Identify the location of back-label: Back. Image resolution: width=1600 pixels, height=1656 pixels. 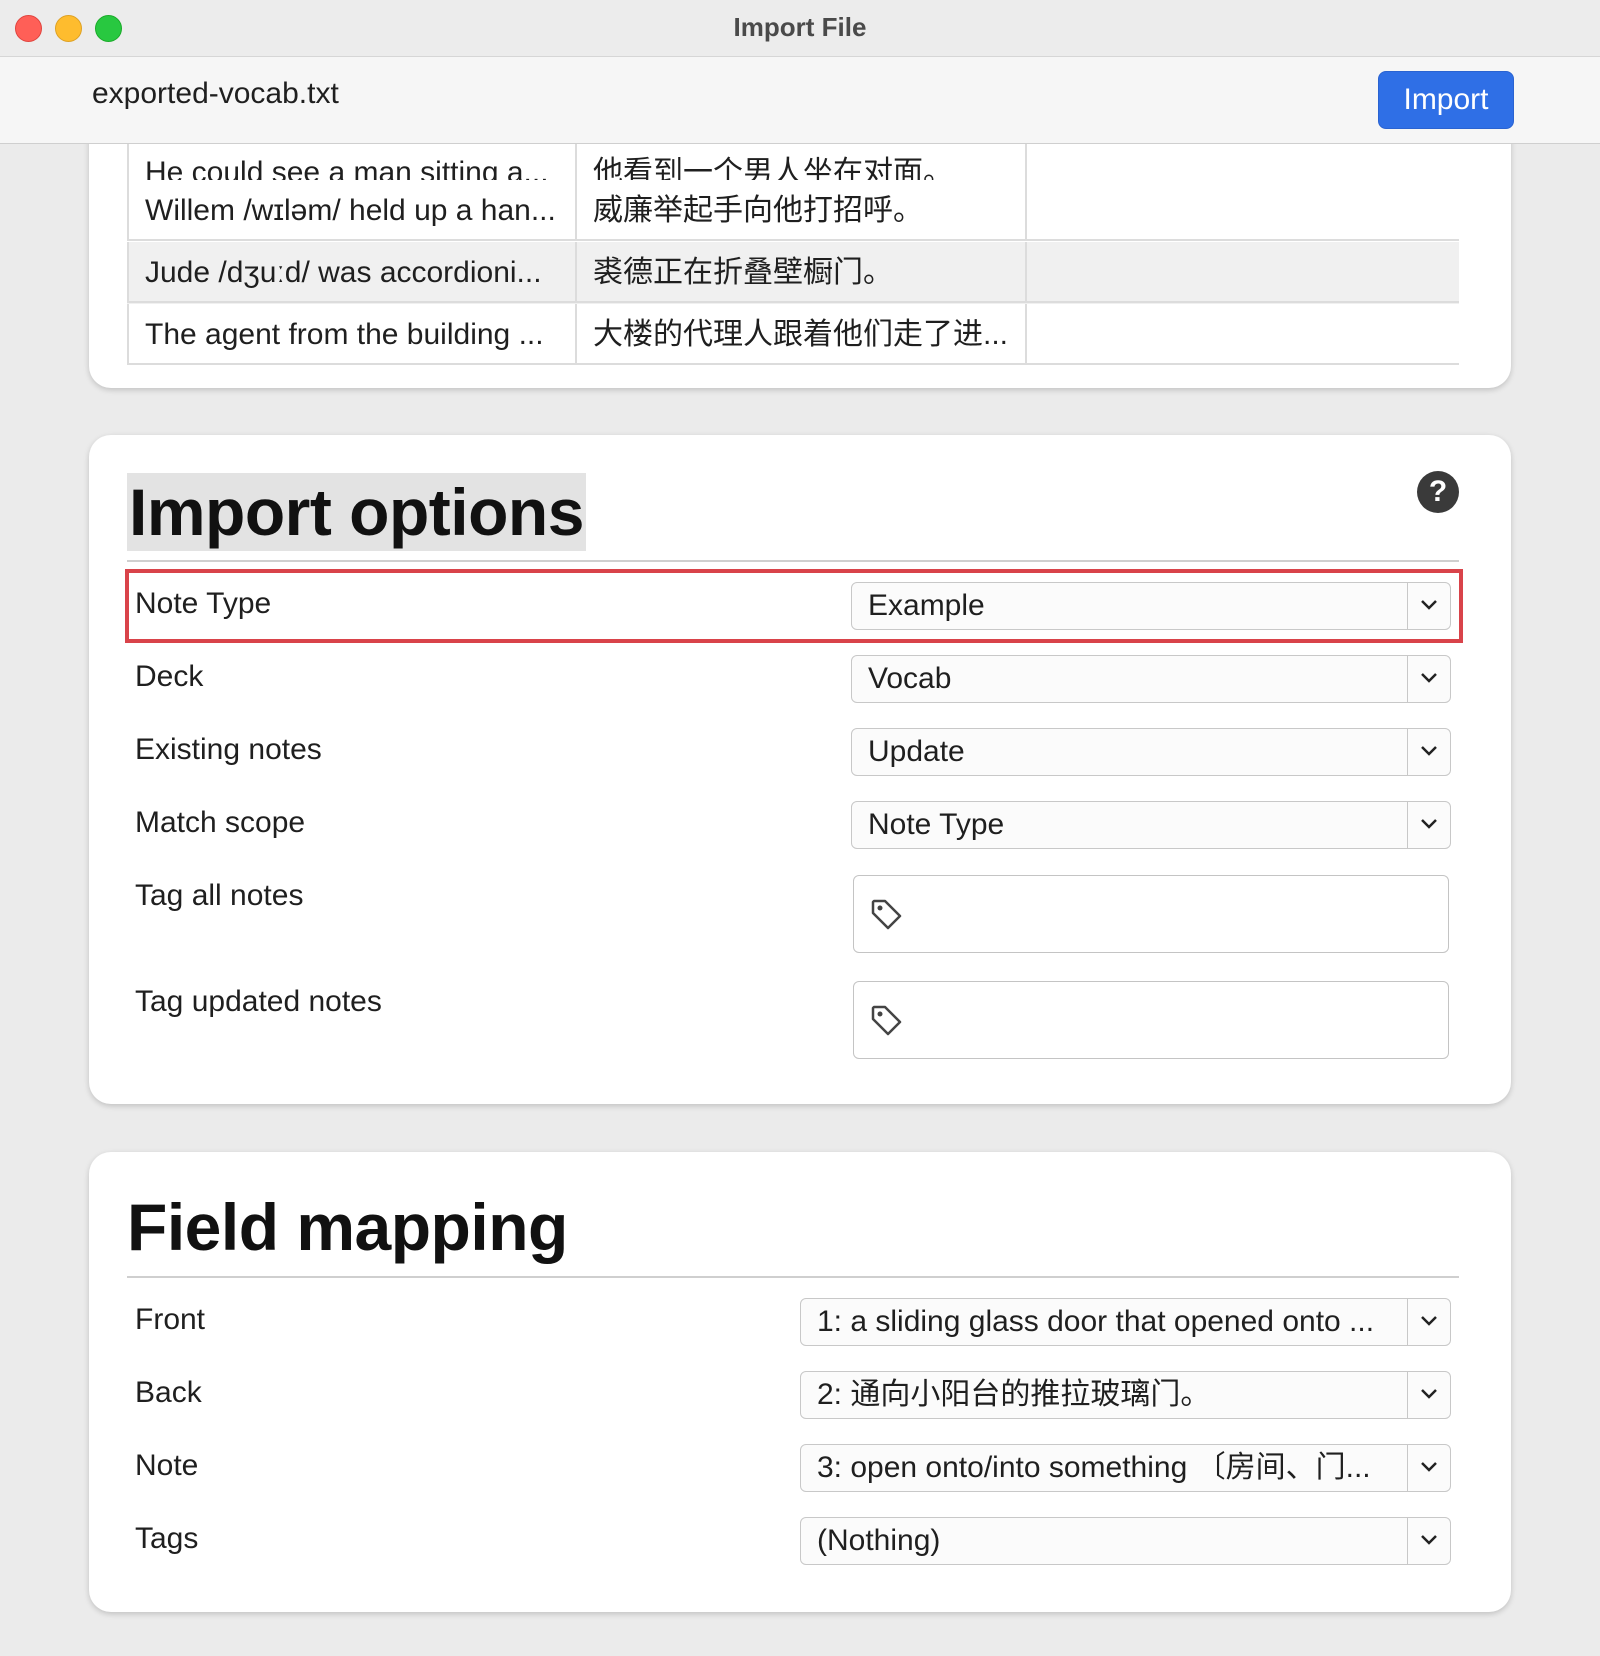
(168, 1392).